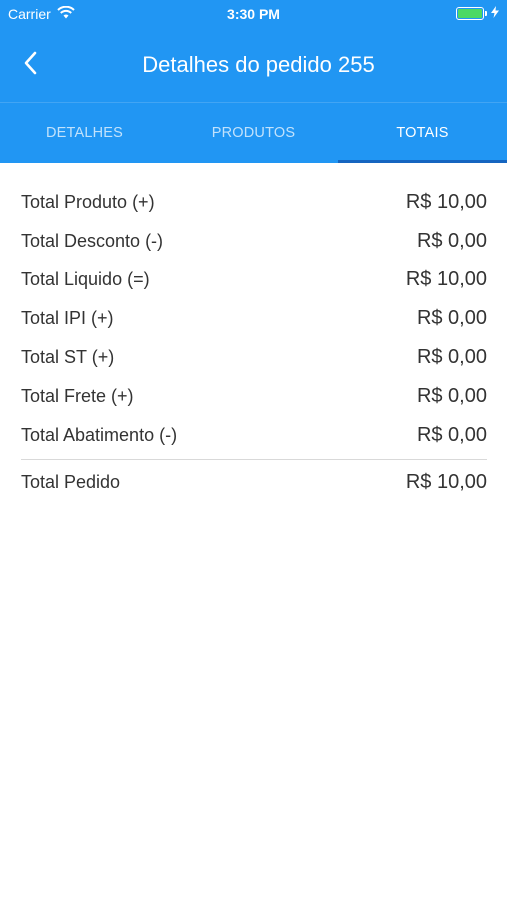 The image size is (507, 900). I want to click on total-row-abatimento: Total Abatimento (-) R$ 0,00, so click(254, 435).